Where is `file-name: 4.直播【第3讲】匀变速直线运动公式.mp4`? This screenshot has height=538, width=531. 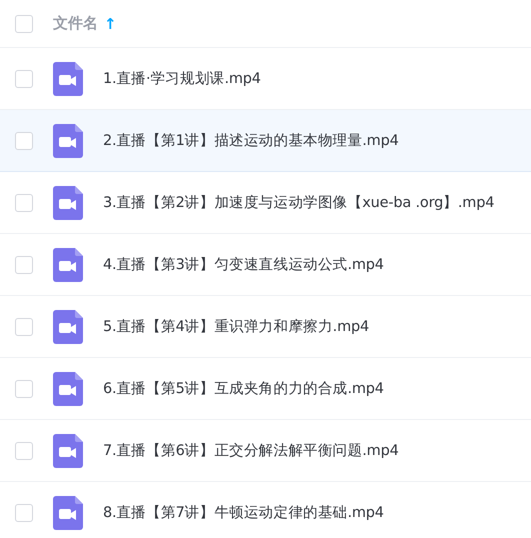 file-name: 4.直播【第3讲】匀变速直线运动公式.mp4 is located at coordinates (243, 264).